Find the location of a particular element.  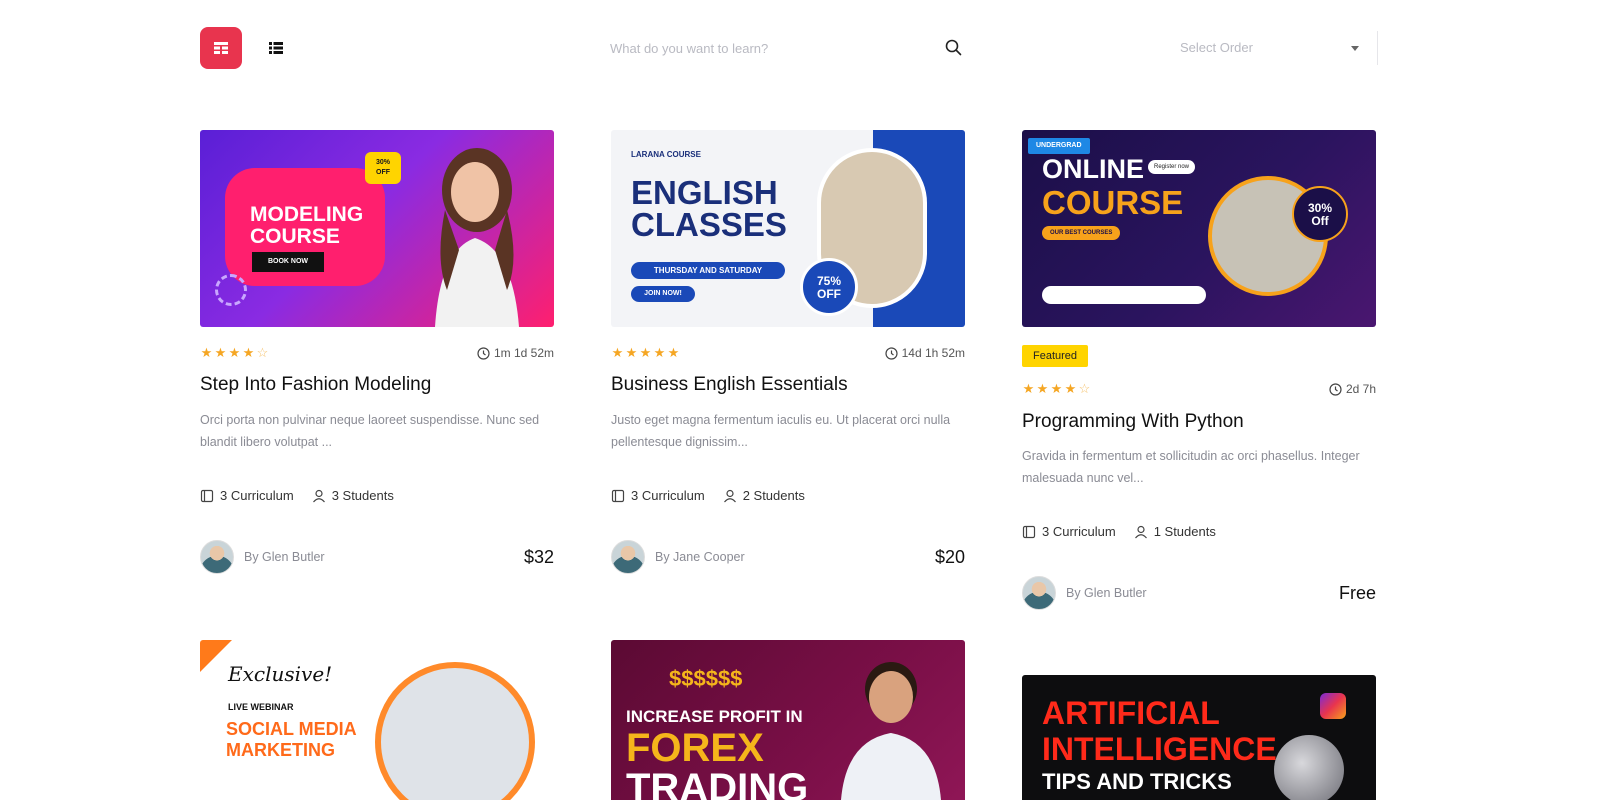

thumb-days: THURSDAY AND SATURDAY is located at coordinates (708, 270).